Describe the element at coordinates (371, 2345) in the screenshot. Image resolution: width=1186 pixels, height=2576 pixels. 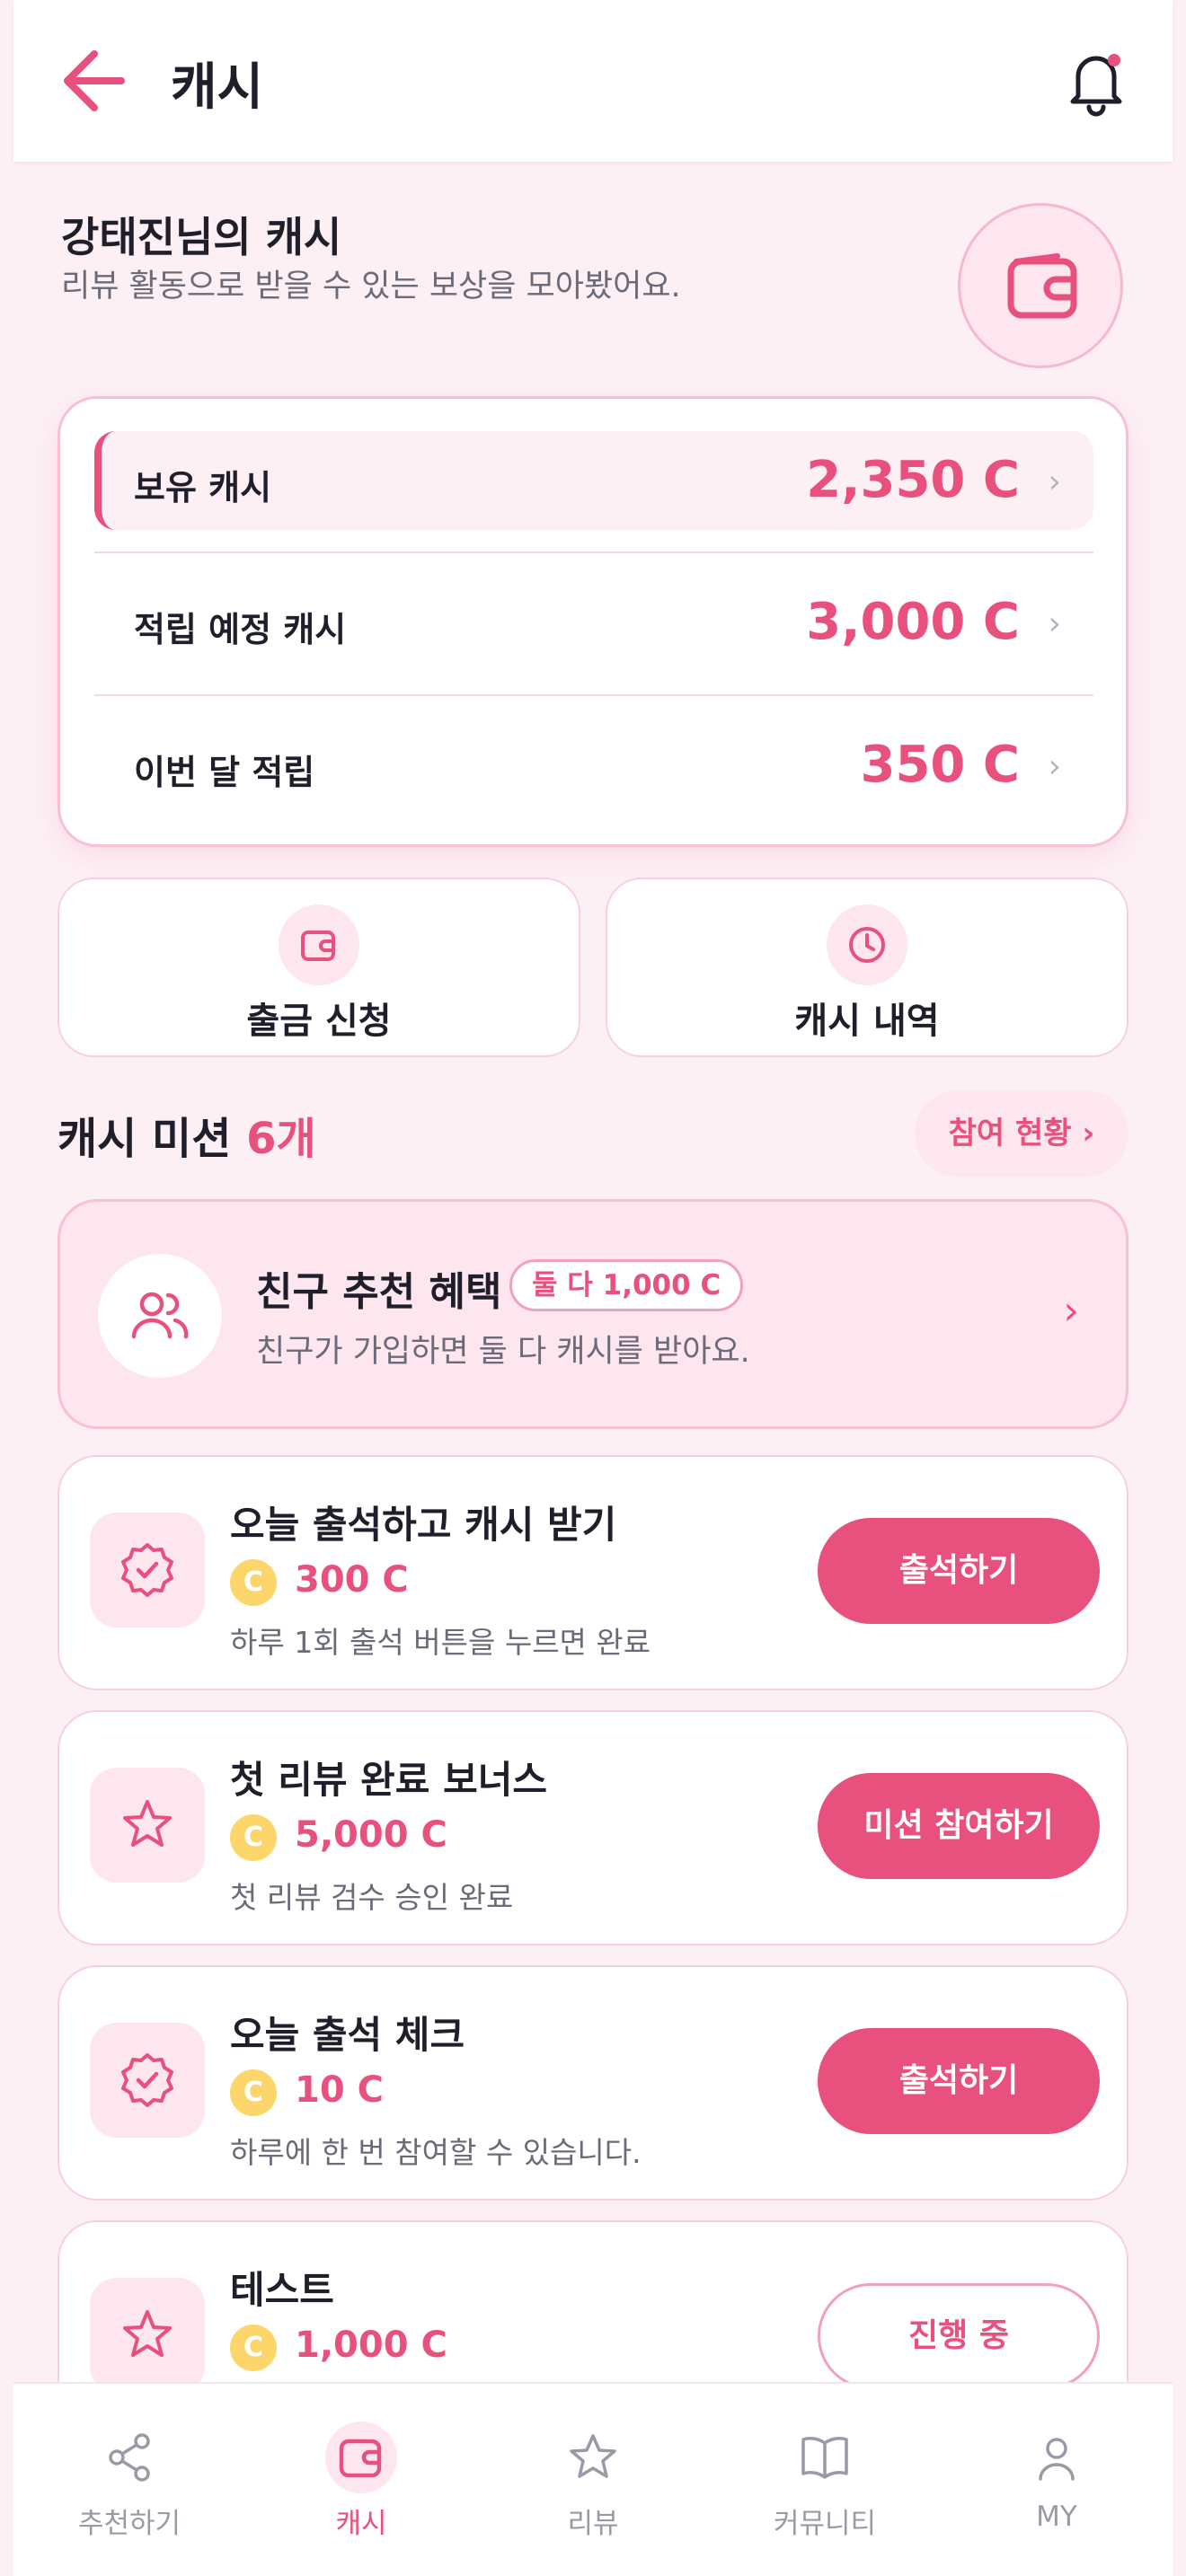
I see `reward-amount: 1,000 C` at that location.